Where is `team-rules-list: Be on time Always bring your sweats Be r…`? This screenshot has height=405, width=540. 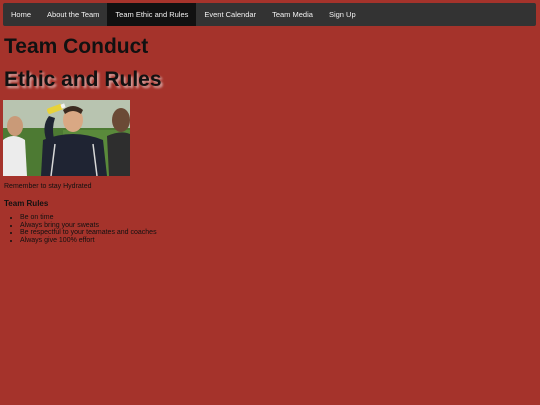 team-rules-list: Be on time Always bring your sweats Be r… is located at coordinates (80, 229).